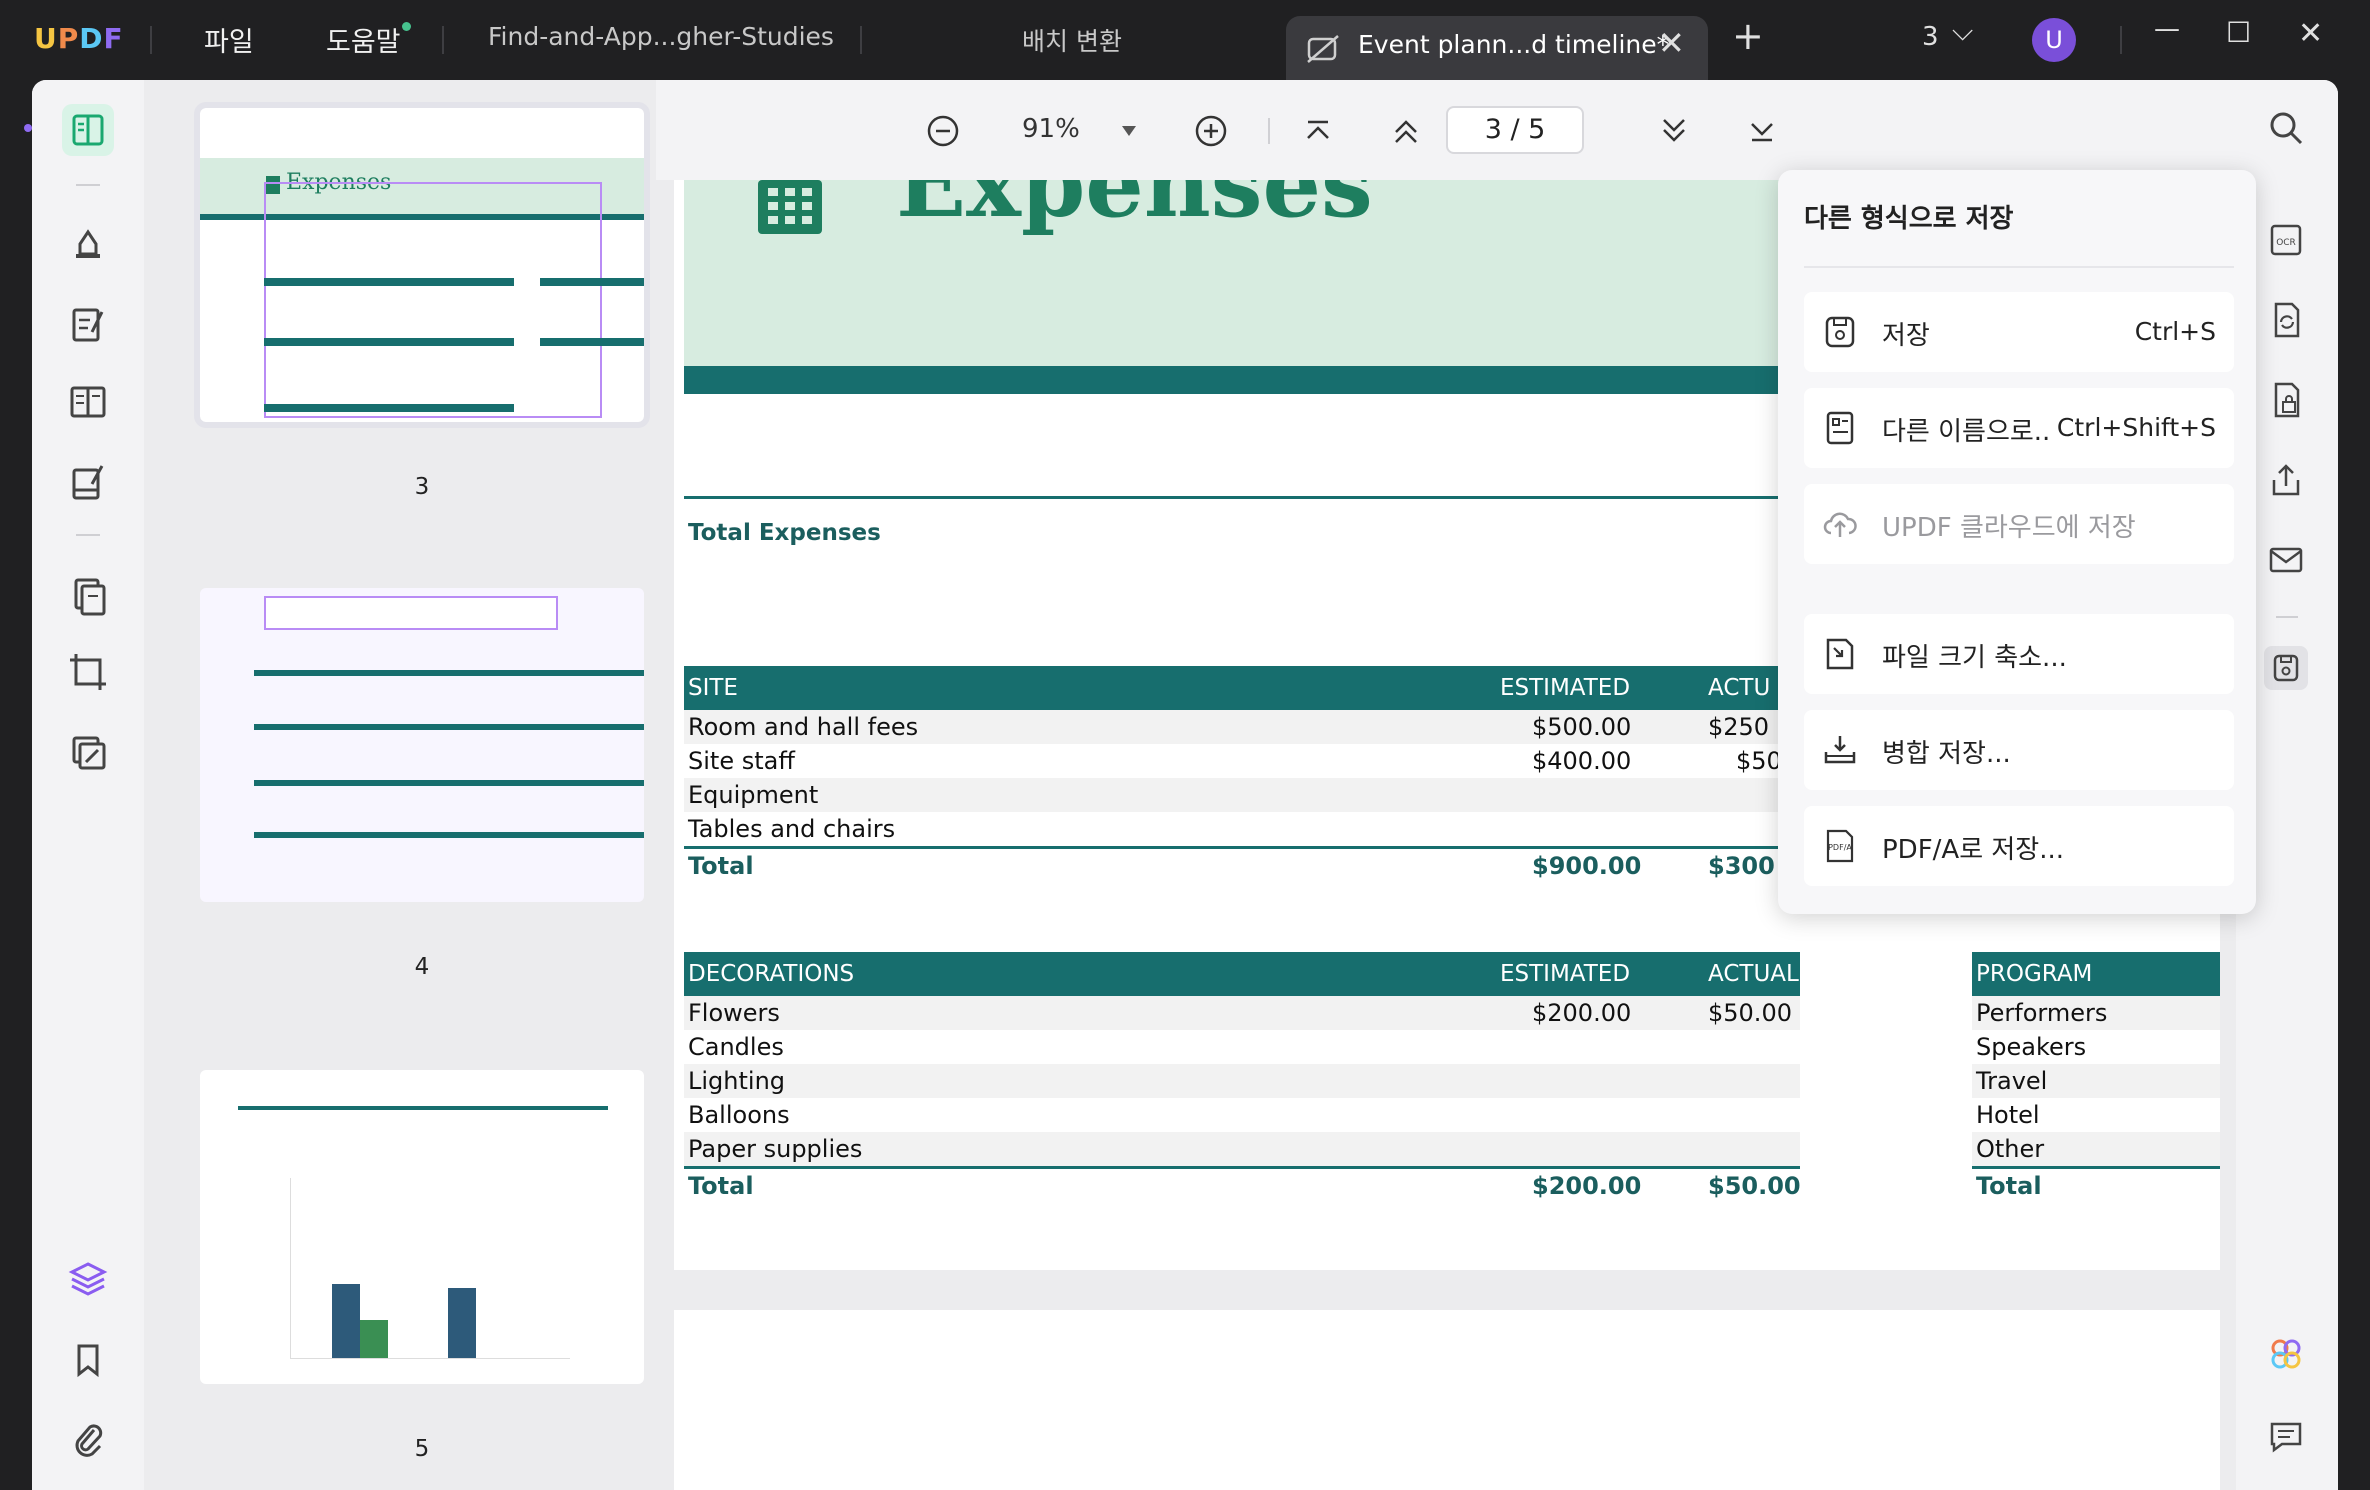 Image resolution: width=2370 pixels, height=1490 pixels. What do you see at coordinates (1565, 688) in the screenshot?
I see `column-header: ESTIMATED` at bounding box center [1565, 688].